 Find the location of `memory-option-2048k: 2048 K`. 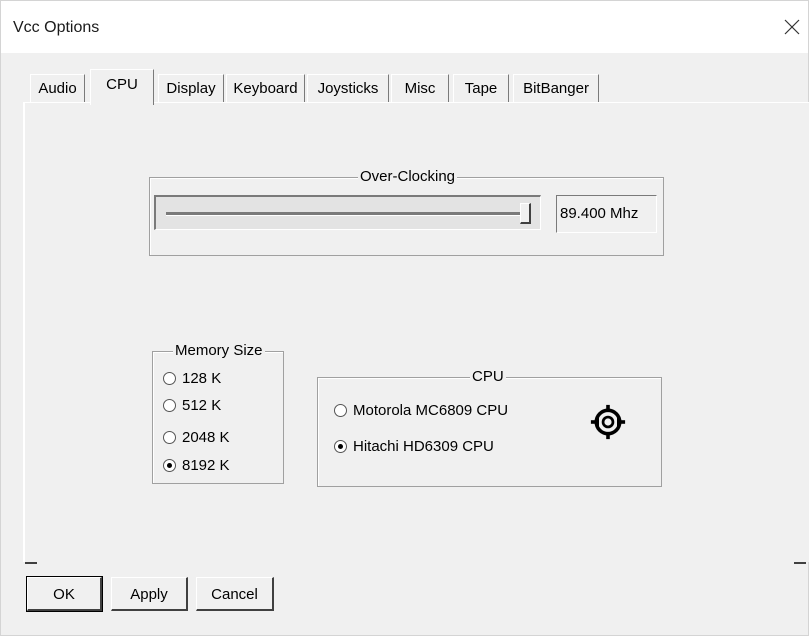

memory-option-2048k: 2048 K is located at coordinates (196, 438).